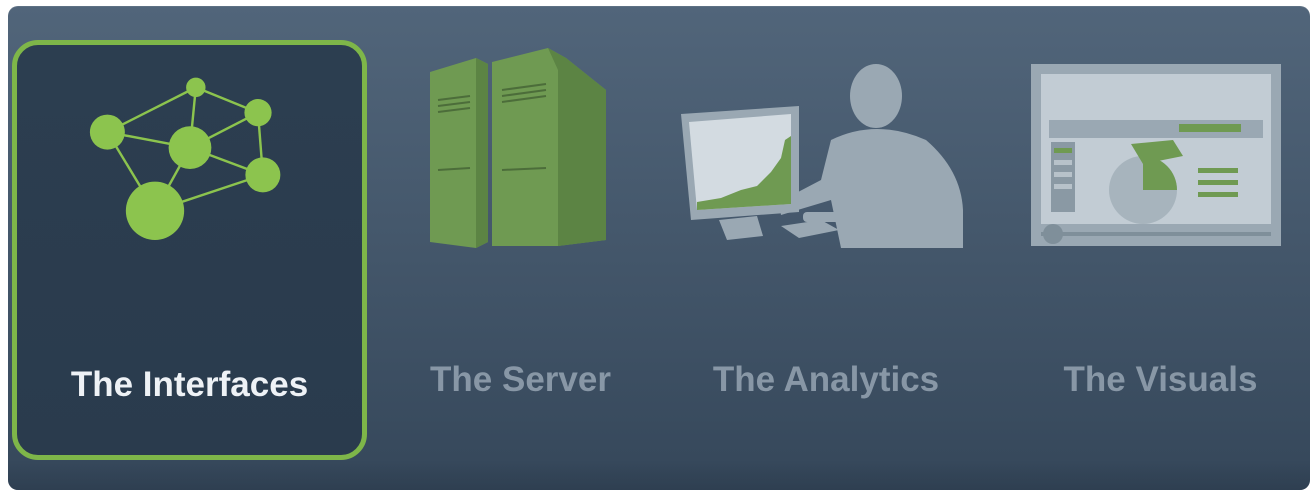  Describe the element at coordinates (1160, 379) in the screenshot. I see `tab-label-visuals: The Visuals` at that location.